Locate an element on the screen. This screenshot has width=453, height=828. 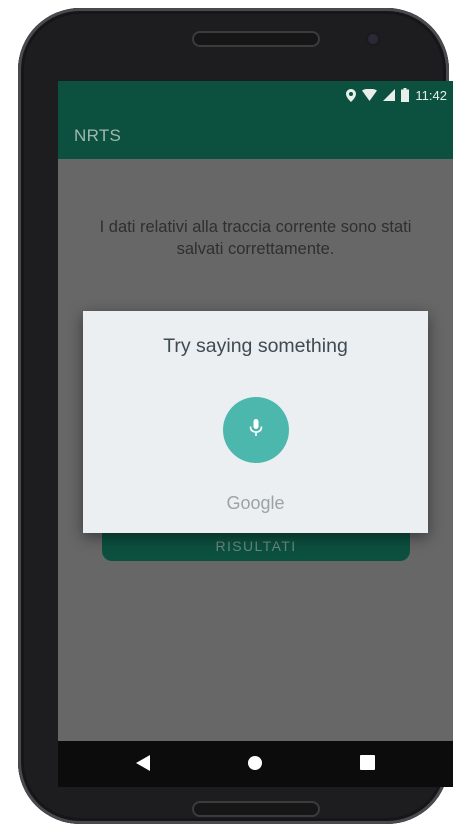
app-title: NRTS is located at coordinates (98, 135).